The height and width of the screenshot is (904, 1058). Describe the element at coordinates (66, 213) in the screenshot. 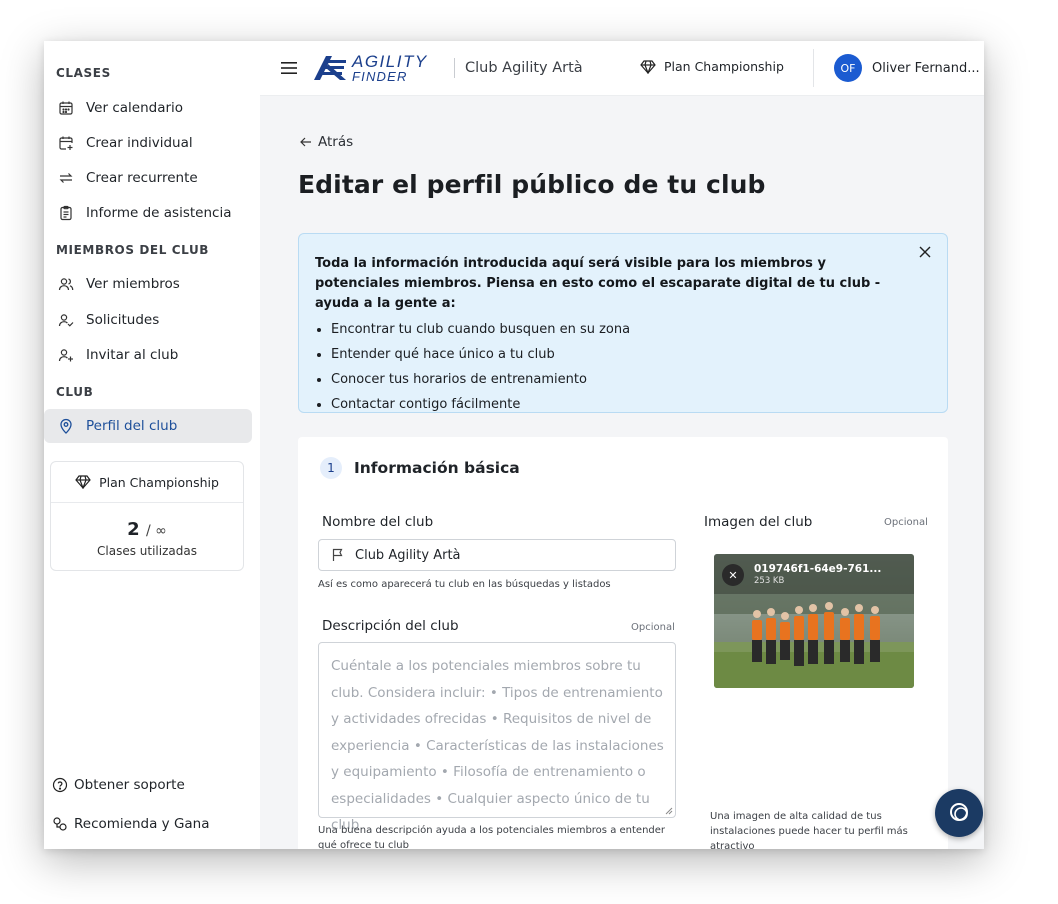

I see `clipboard-icon` at that location.